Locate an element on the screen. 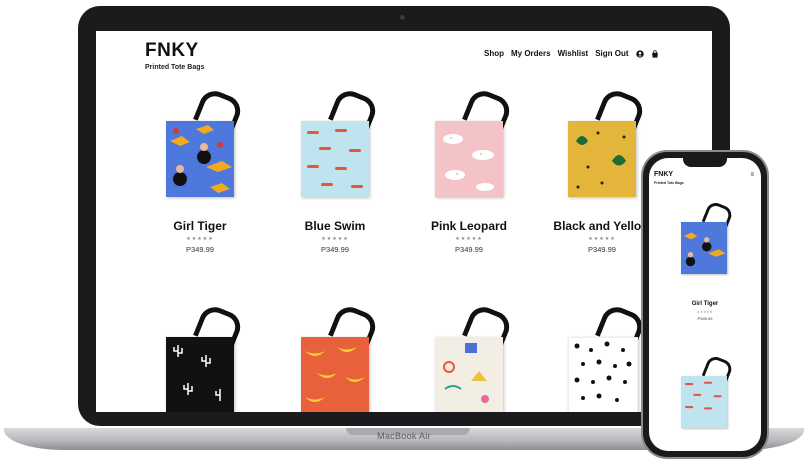  user-icon is located at coordinates (639, 53).